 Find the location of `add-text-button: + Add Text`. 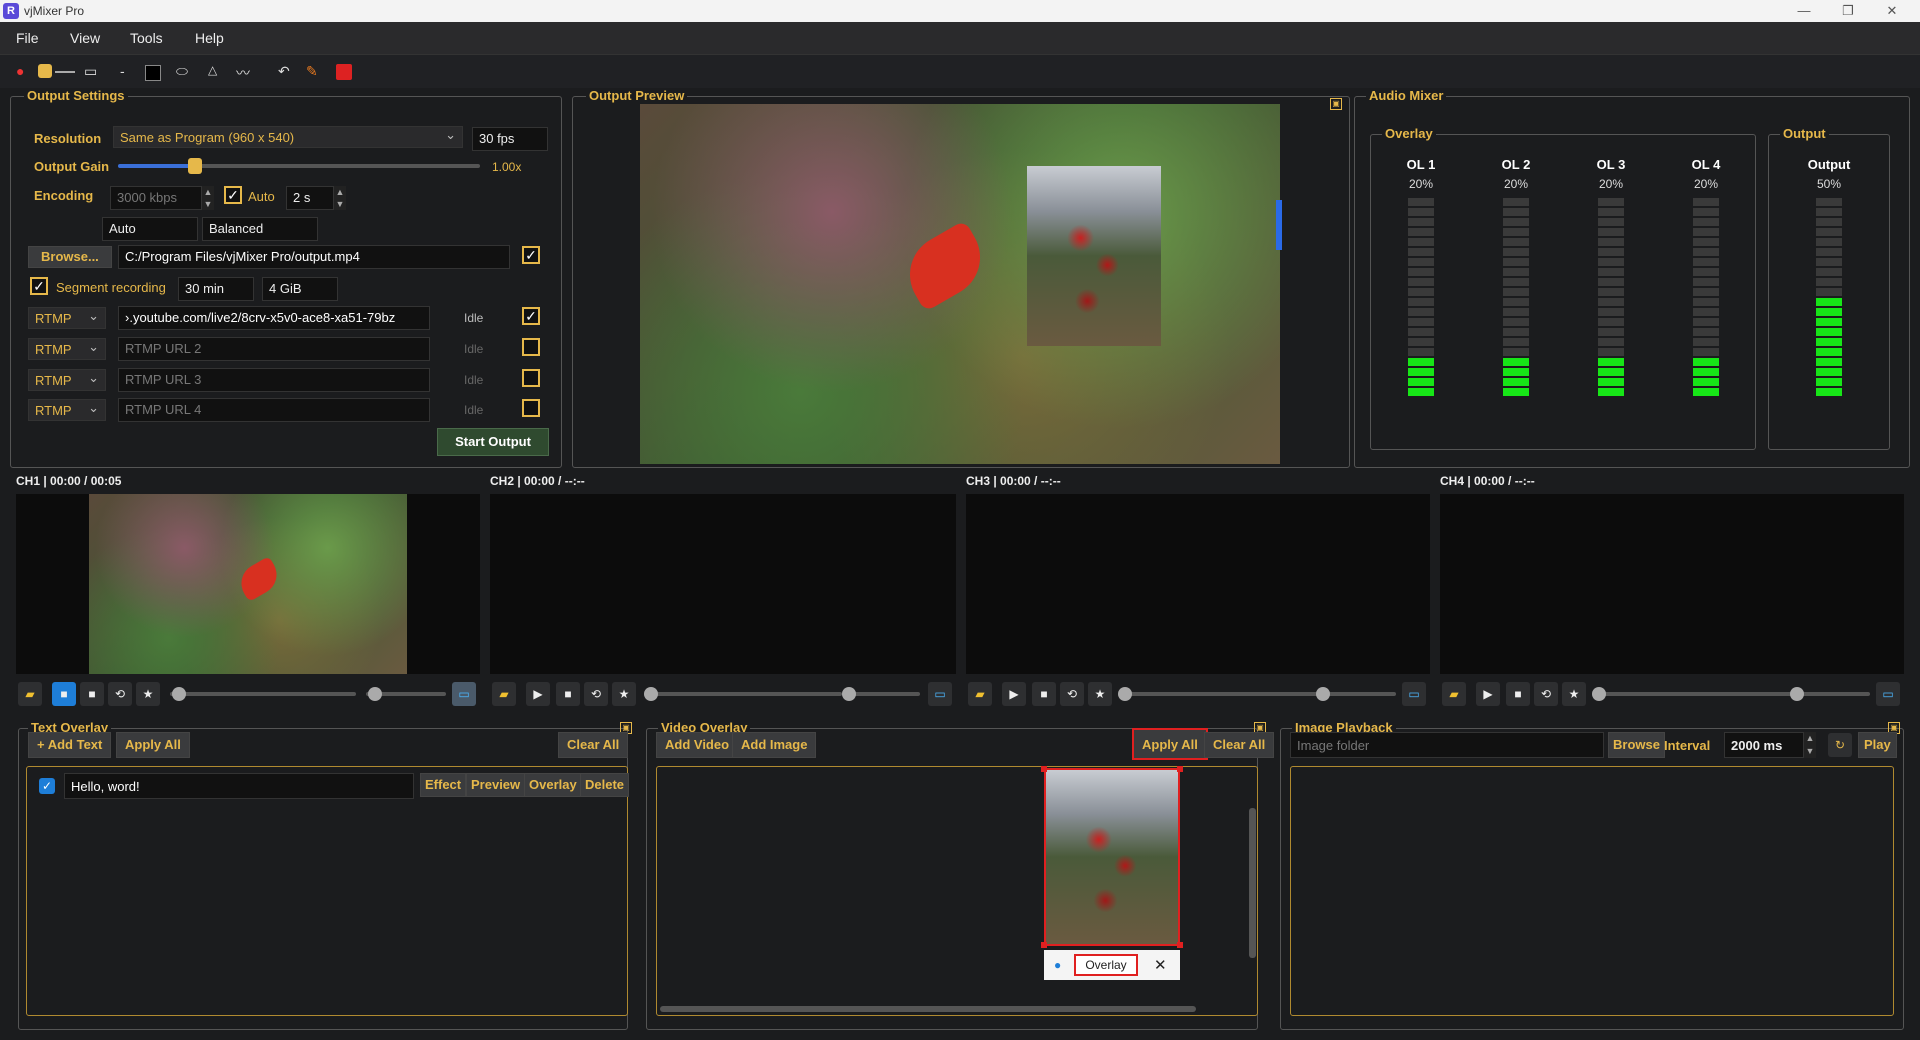

add-text-button: + Add Text is located at coordinates (70, 745).